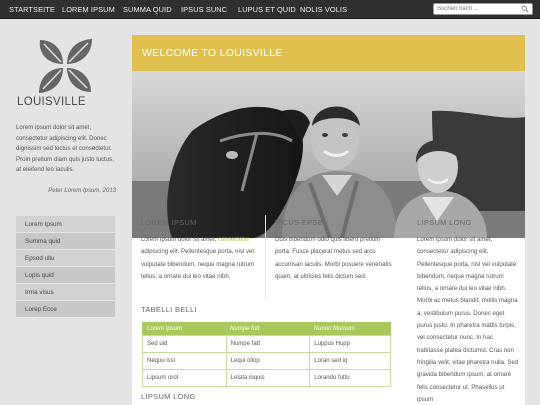 Image resolution: width=540 pixels, height=405 pixels. What do you see at coordinates (323, 9) in the screenshot?
I see `nav-item-nolis-volis: NOLIS VOLIS` at bounding box center [323, 9].